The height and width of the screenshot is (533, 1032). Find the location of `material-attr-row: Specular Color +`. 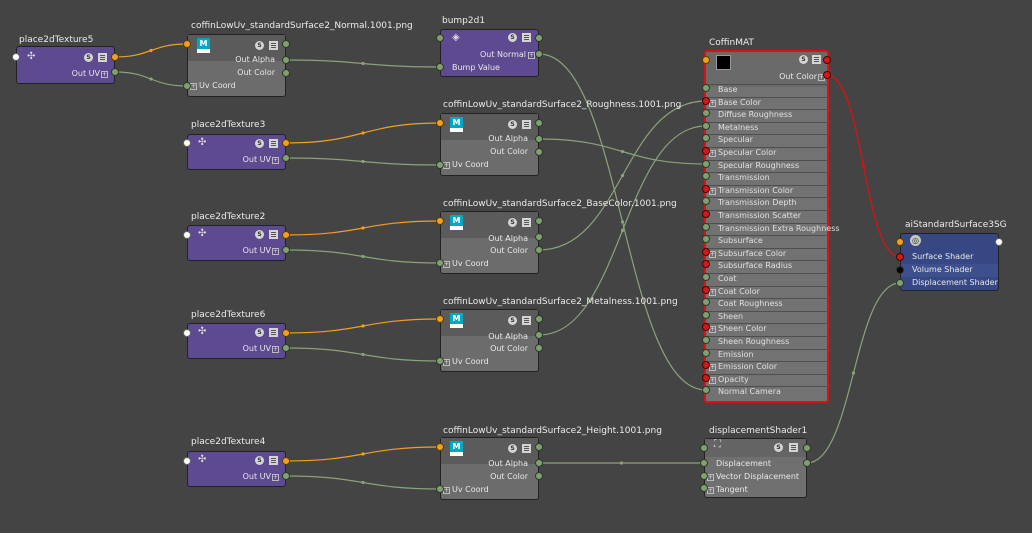

material-attr-row: Specular Color + is located at coordinates (766, 153).